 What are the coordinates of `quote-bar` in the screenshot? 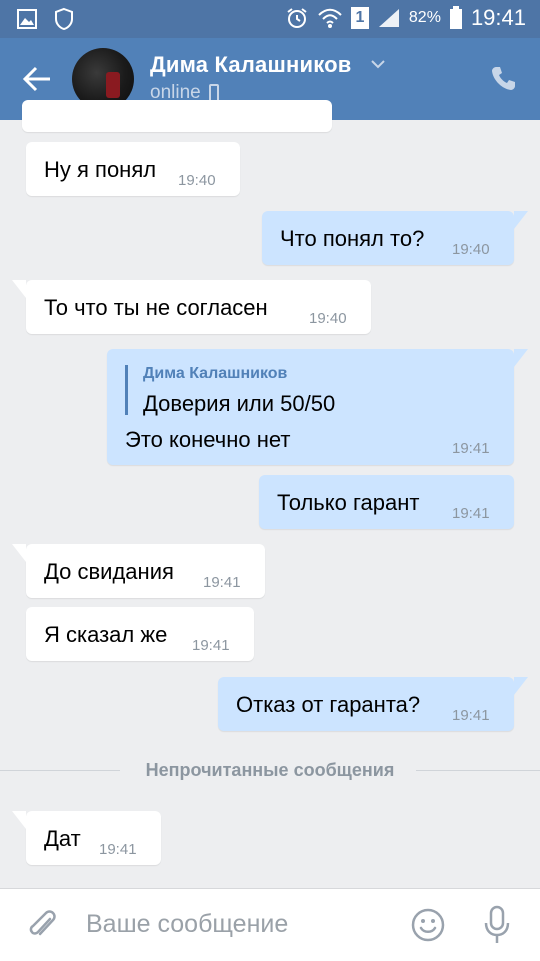 It's located at (126, 390).